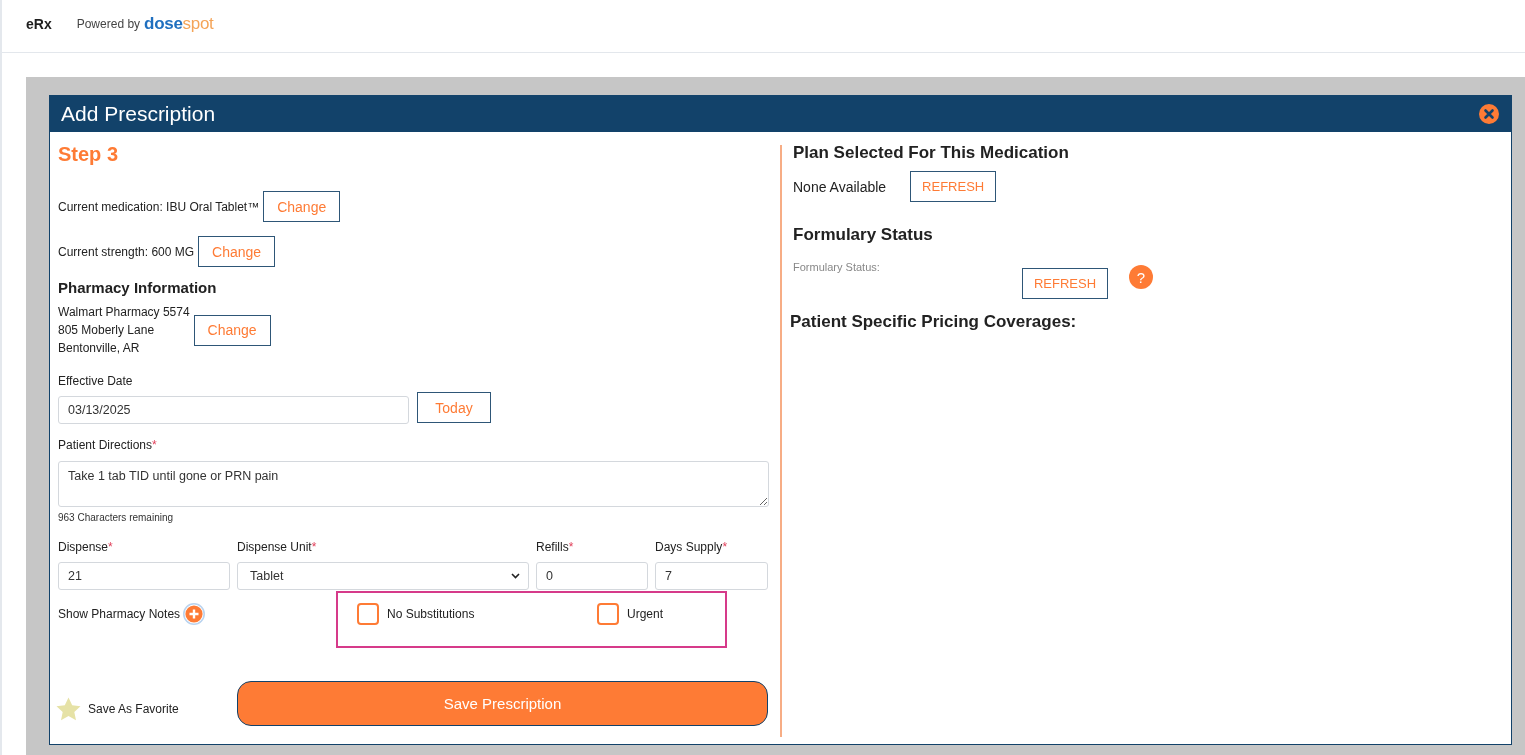 The width and height of the screenshot is (1525, 755). I want to click on powered-by-text: Powered by, so click(108, 24).